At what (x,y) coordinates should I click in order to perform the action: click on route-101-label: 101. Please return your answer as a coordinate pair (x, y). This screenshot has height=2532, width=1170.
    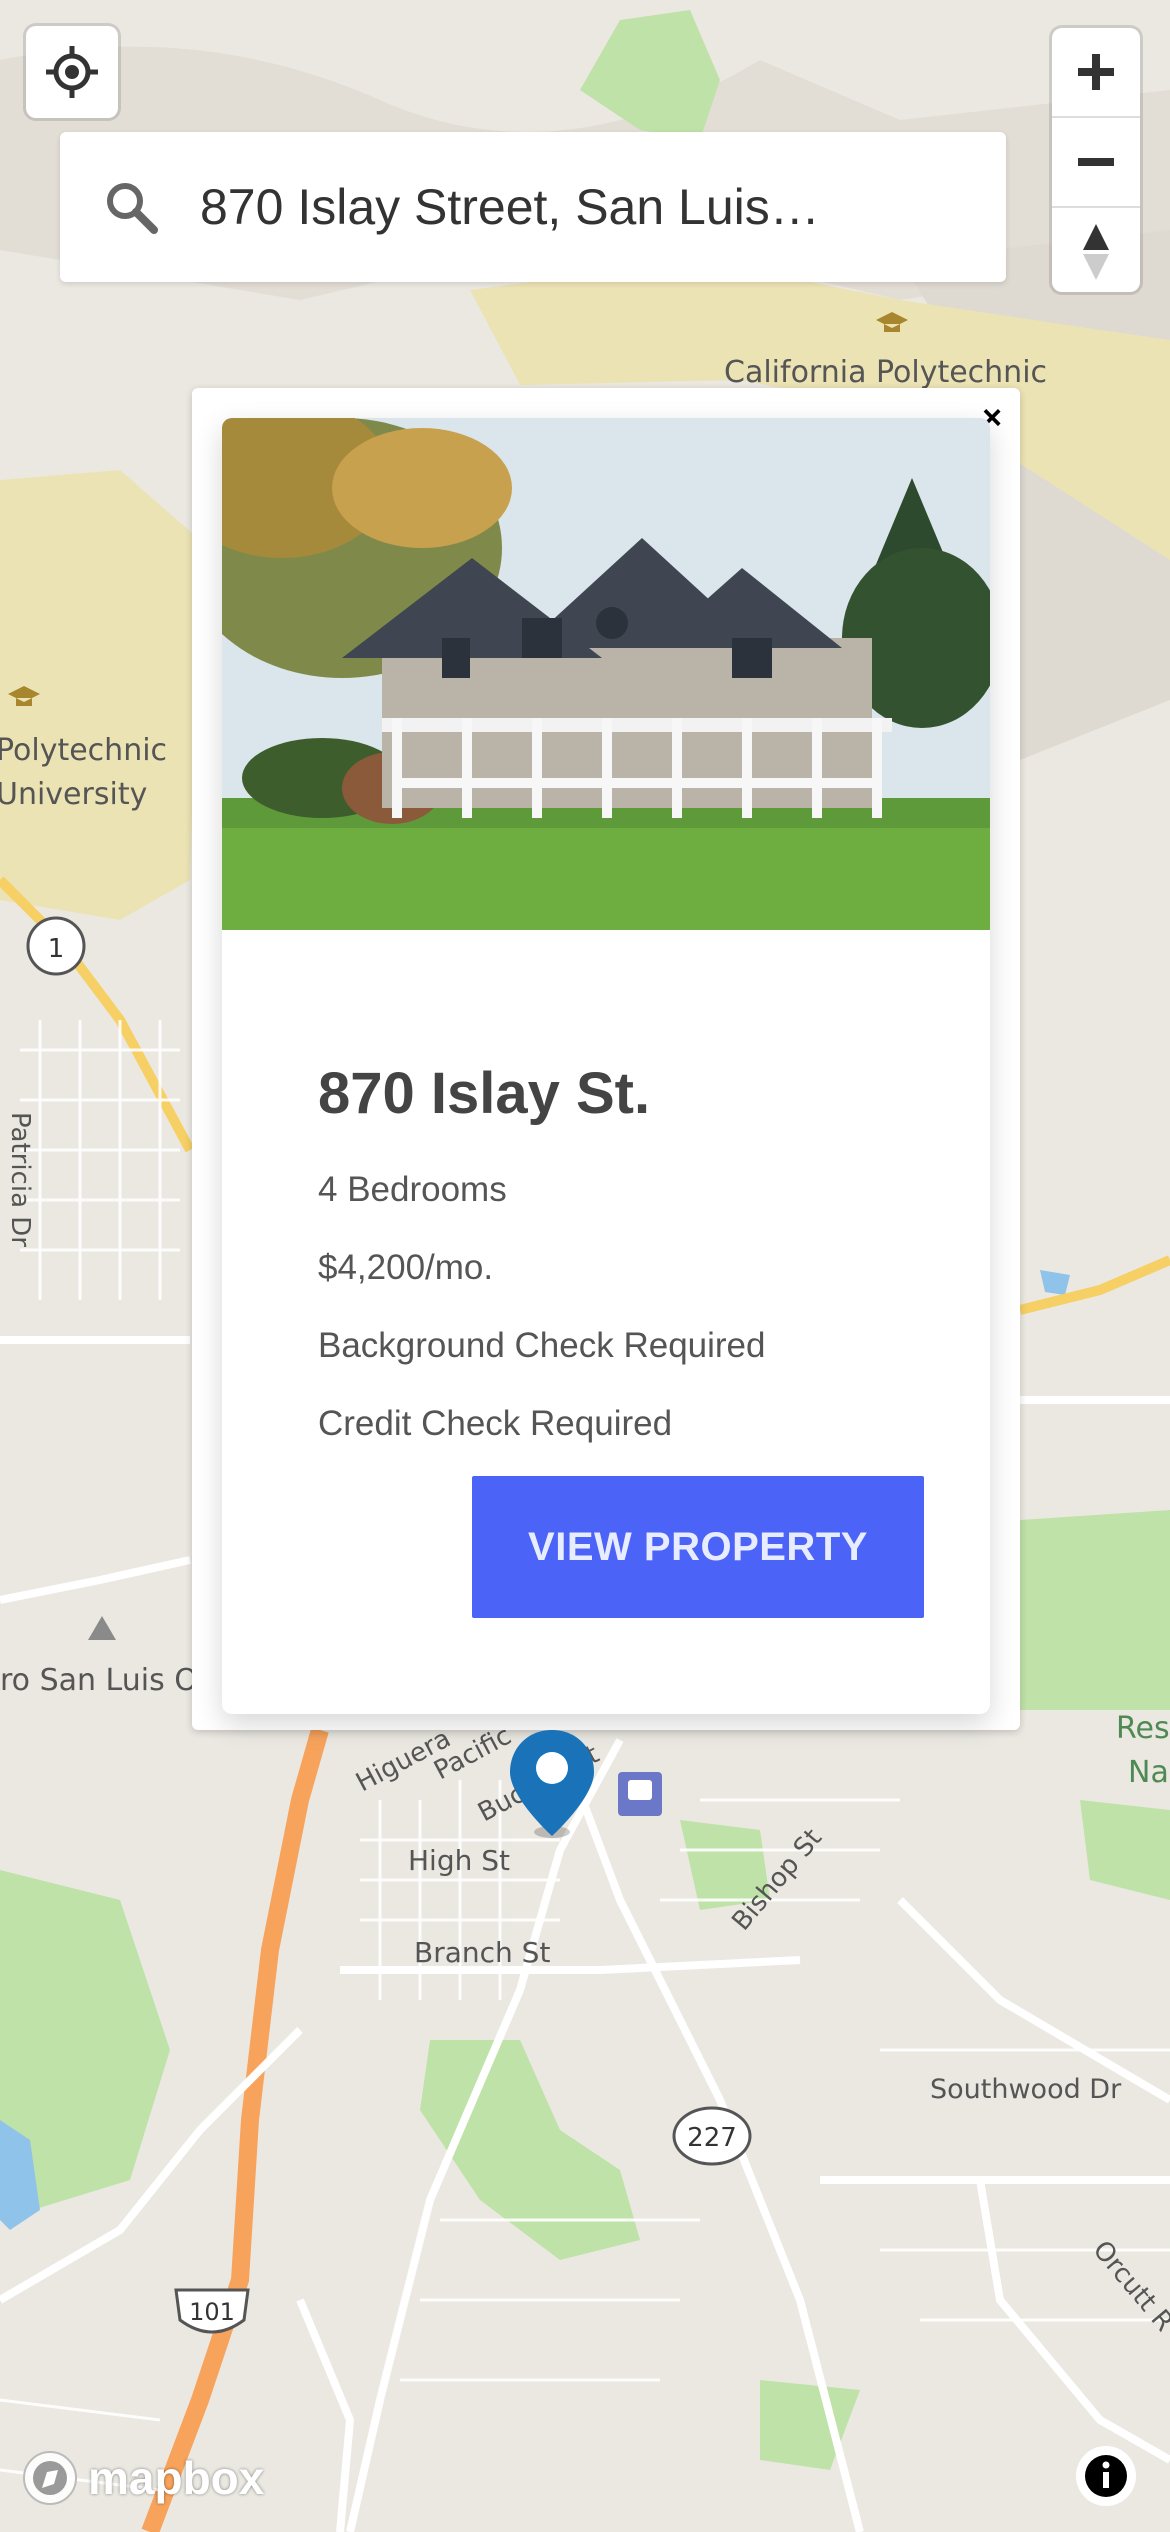
    Looking at the image, I should click on (212, 2312).